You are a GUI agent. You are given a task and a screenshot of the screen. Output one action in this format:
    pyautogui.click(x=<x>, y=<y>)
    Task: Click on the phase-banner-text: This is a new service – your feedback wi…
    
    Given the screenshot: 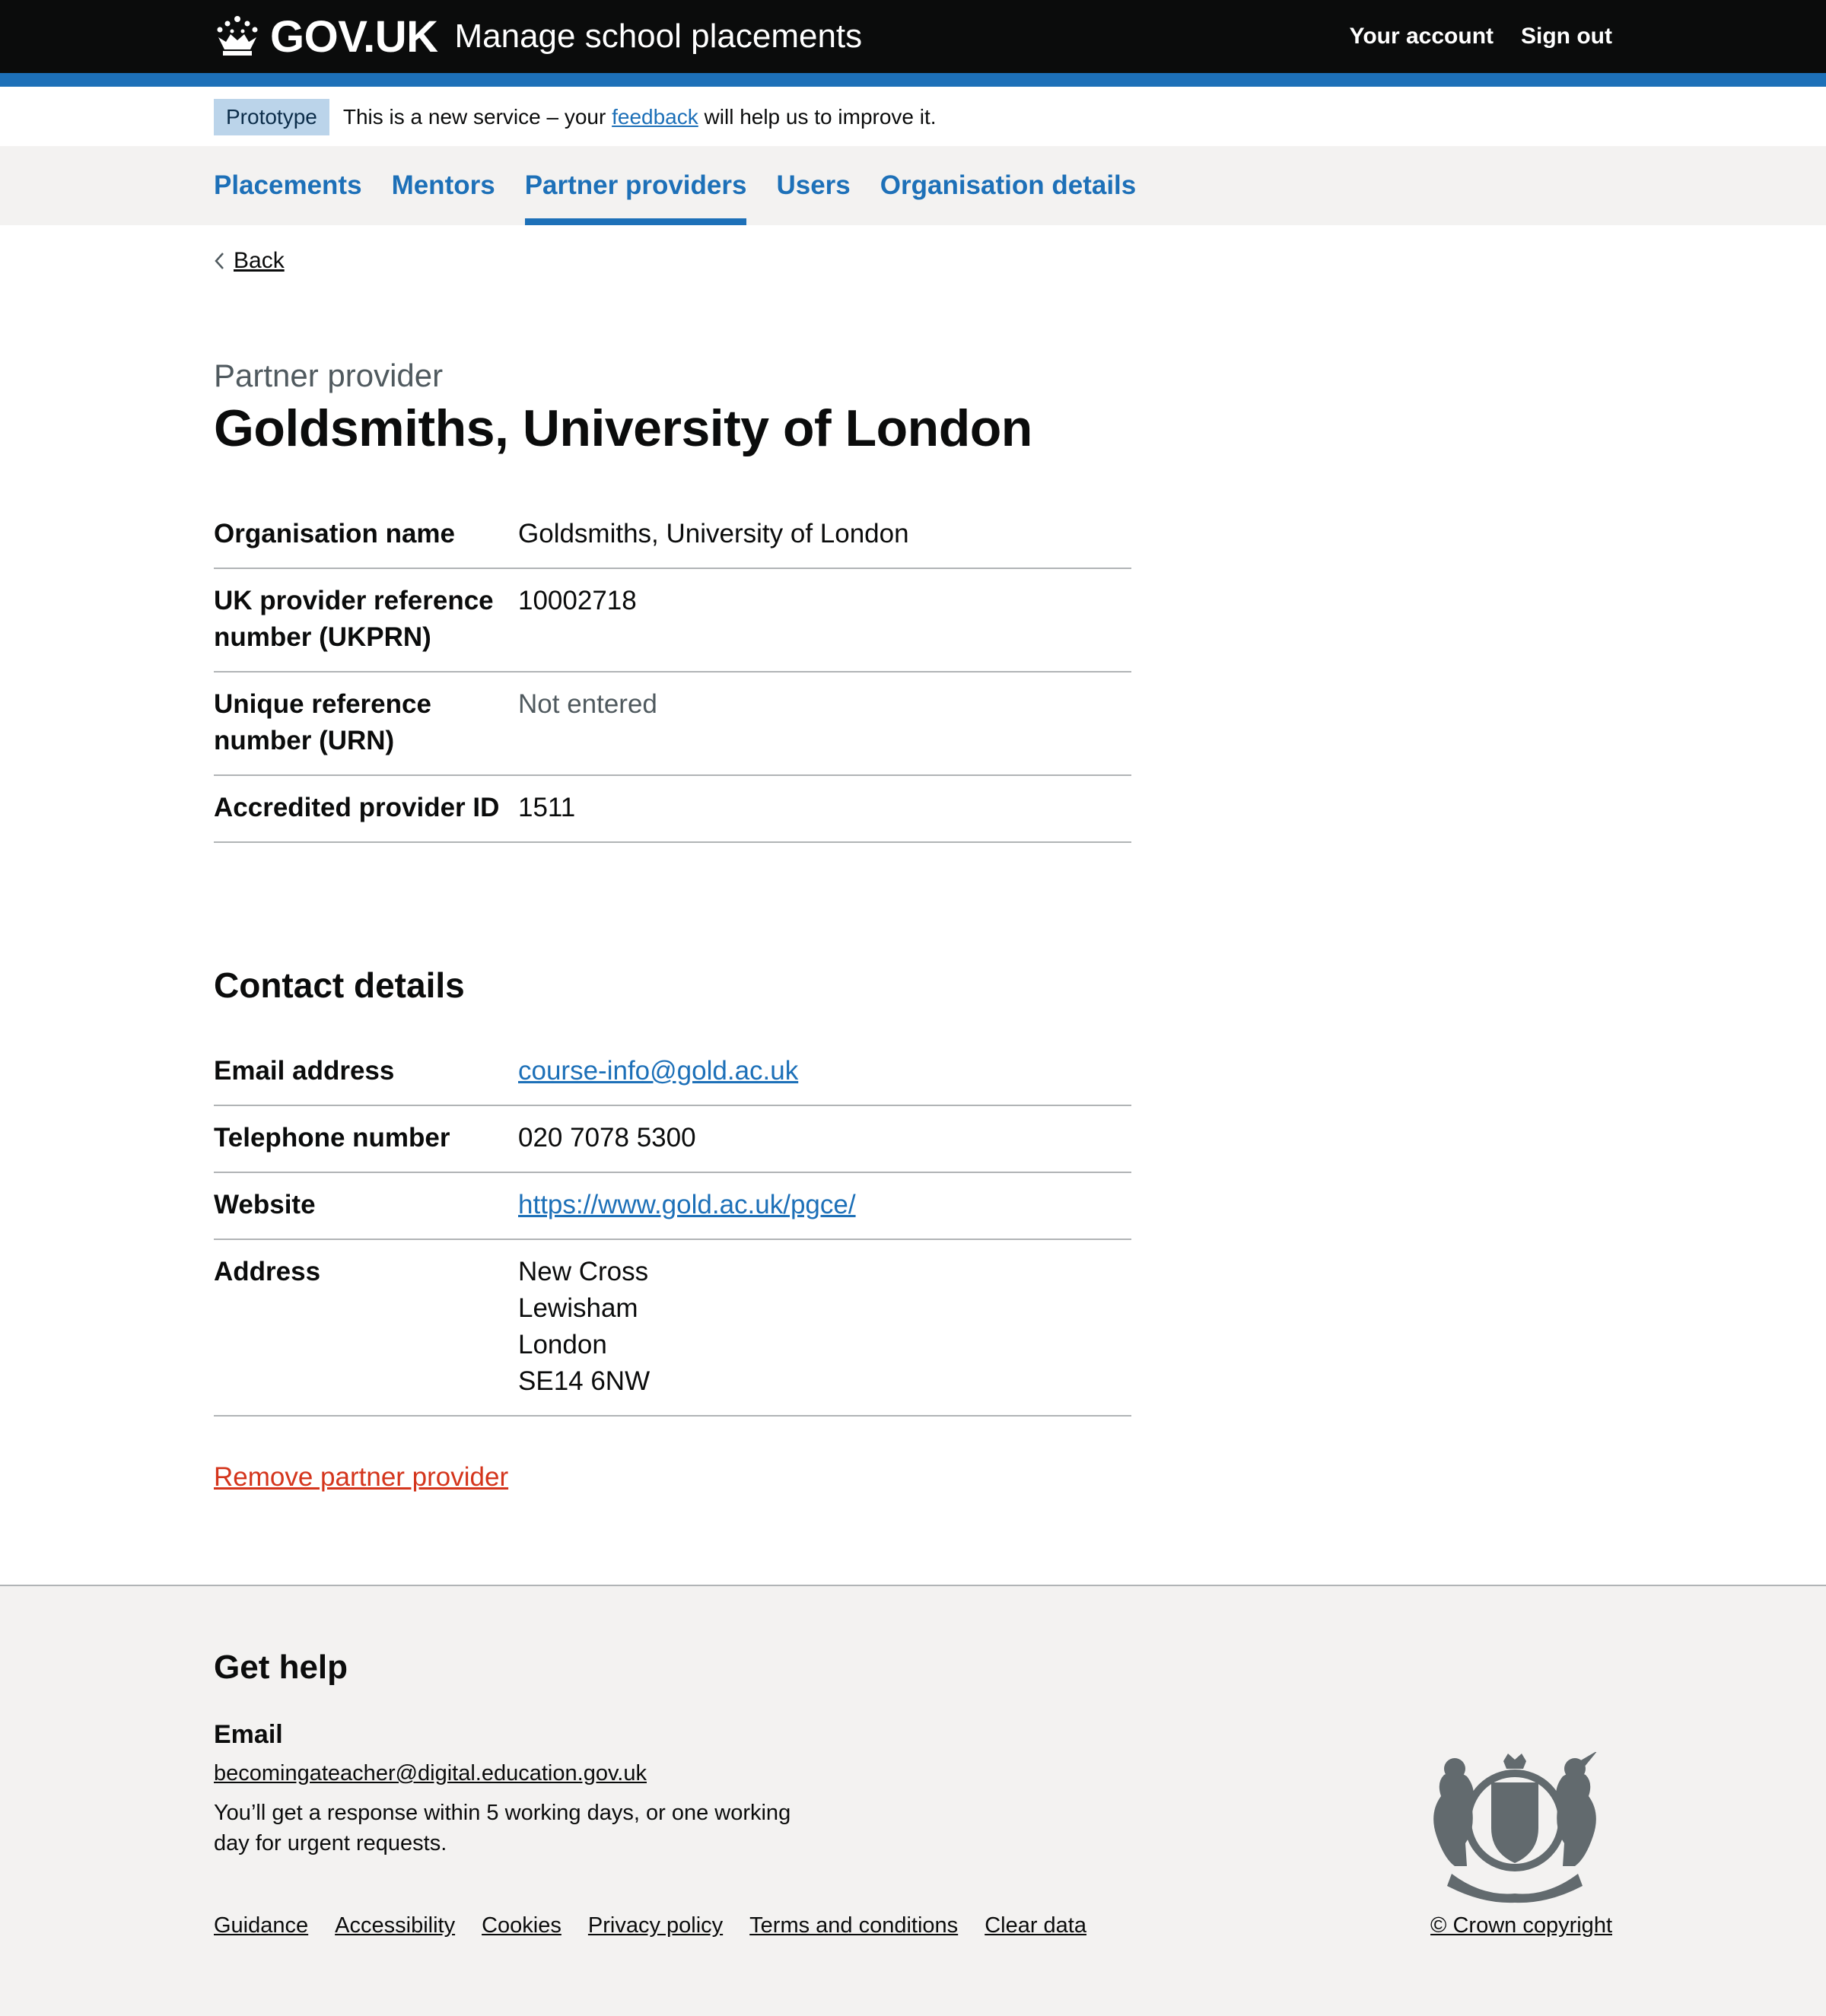 What is the action you would take?
    pyautogui.click(x=640, y=117)
    